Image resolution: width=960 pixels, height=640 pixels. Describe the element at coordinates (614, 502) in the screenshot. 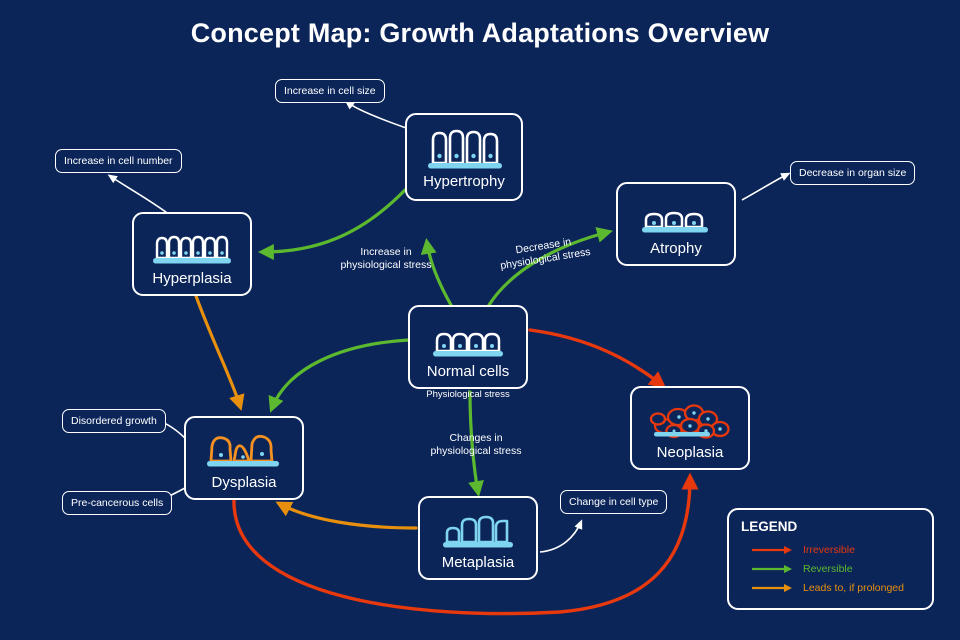

I see `callout-change-in-cell-type: Change in cell type` at that location.